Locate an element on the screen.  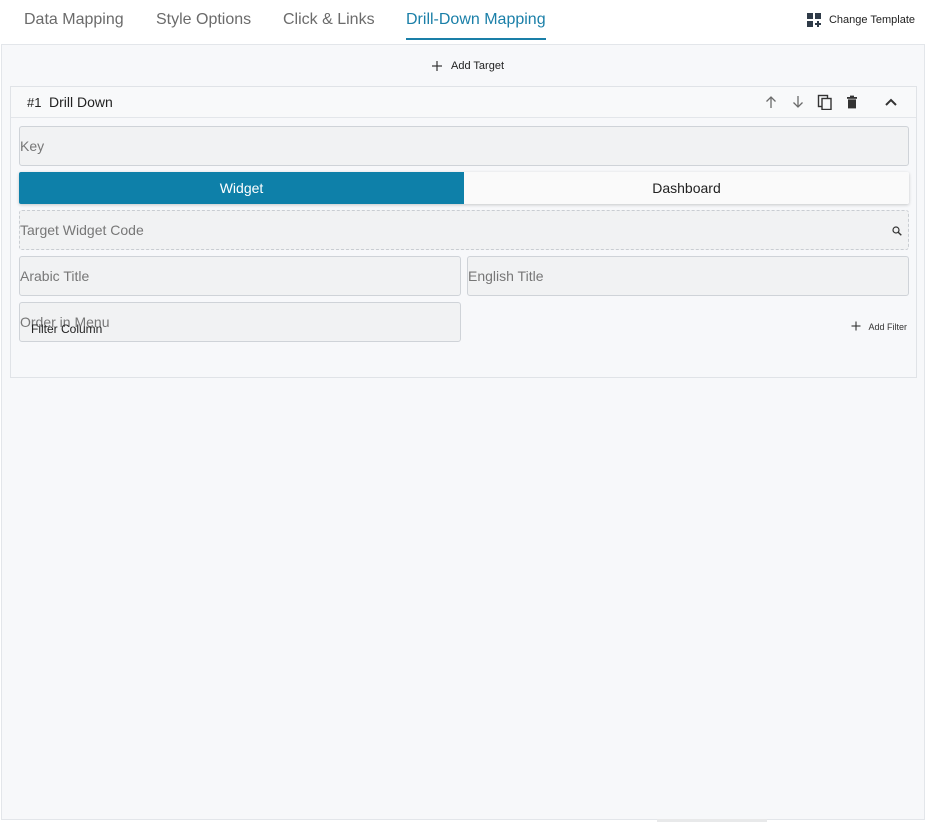
key-input is located at coordinates (464, 146).